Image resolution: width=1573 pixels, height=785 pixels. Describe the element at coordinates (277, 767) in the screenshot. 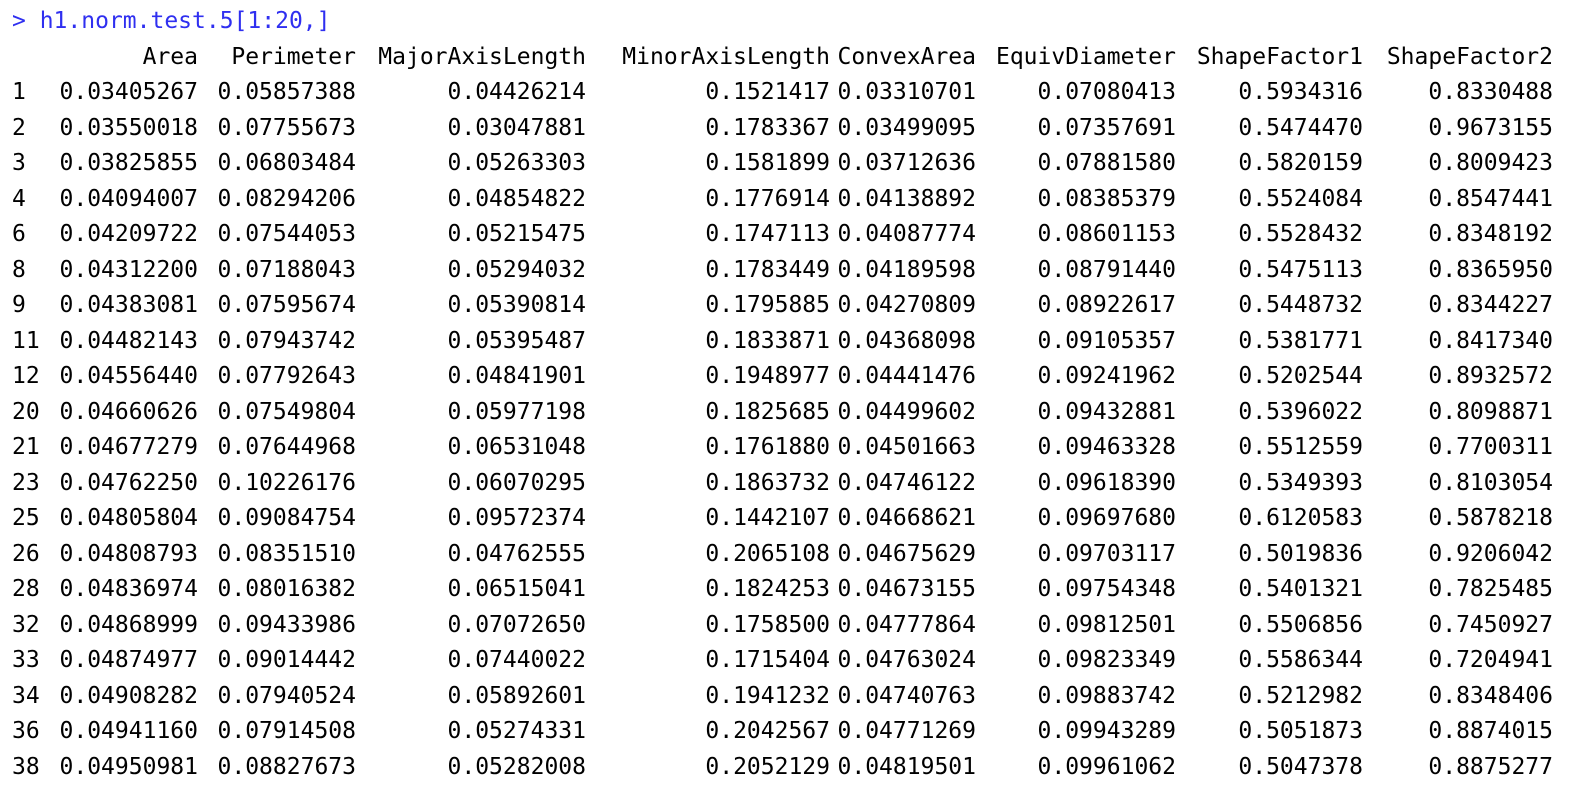

I see `cell-perimeter: 0.08827673` at that location.